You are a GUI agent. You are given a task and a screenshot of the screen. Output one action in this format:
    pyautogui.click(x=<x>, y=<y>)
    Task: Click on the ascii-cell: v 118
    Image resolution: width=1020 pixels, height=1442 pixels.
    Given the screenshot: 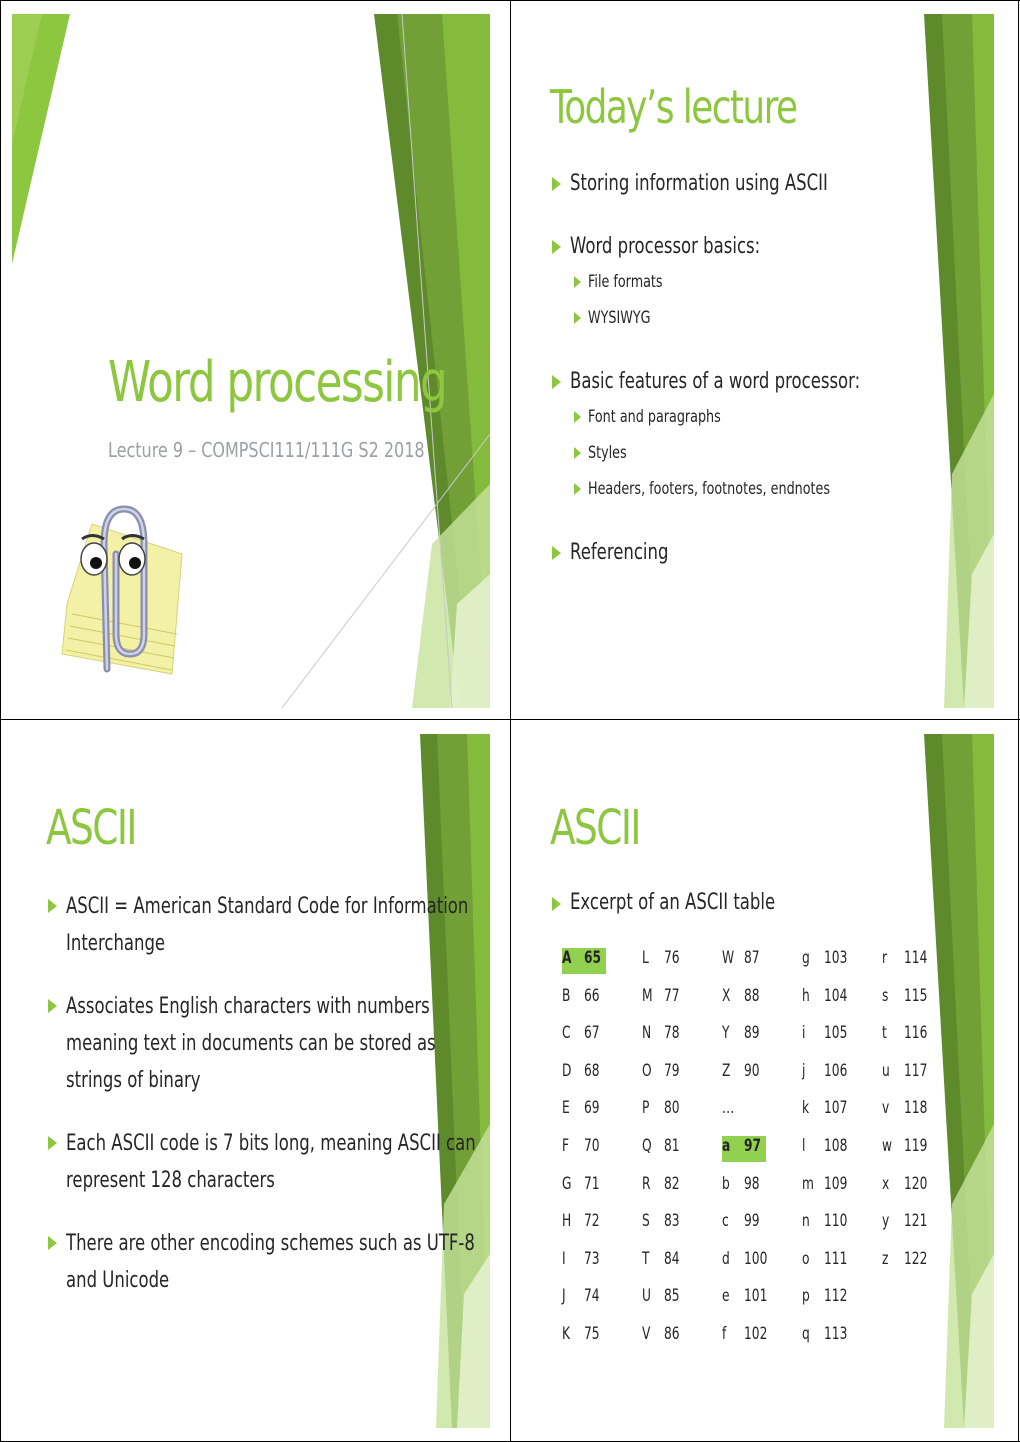 What is the action you would take?
    pyautogui.click(x=904, y=1111)
    